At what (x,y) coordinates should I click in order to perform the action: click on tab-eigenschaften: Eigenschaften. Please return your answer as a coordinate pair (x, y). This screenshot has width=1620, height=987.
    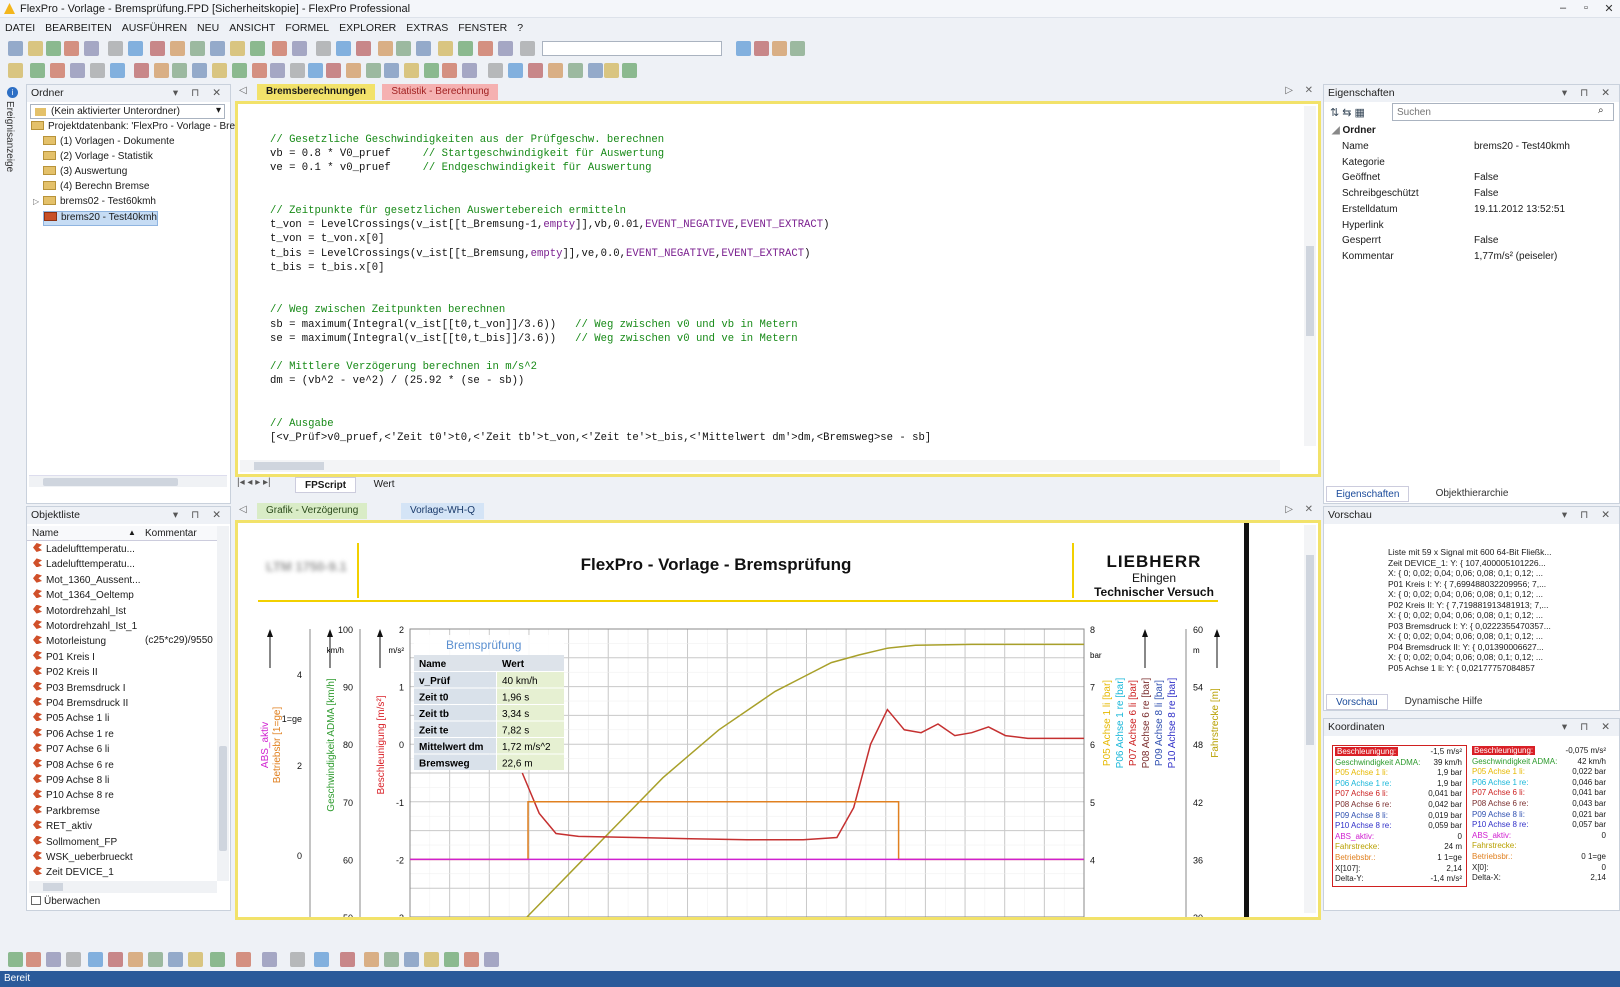
    Looking at the image, I should click on (1368, 494).